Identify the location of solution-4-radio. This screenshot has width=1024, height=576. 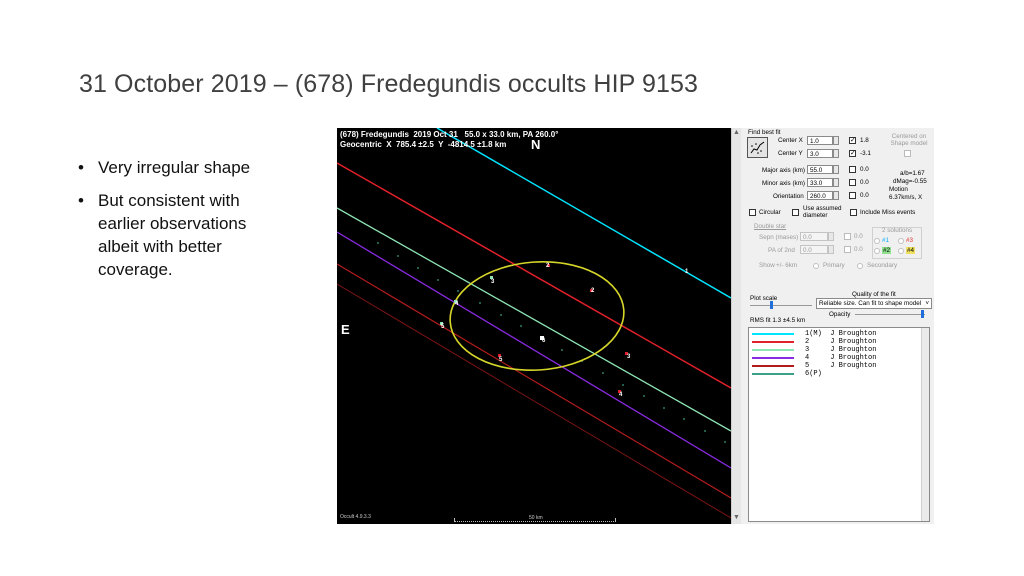
(901, 251).